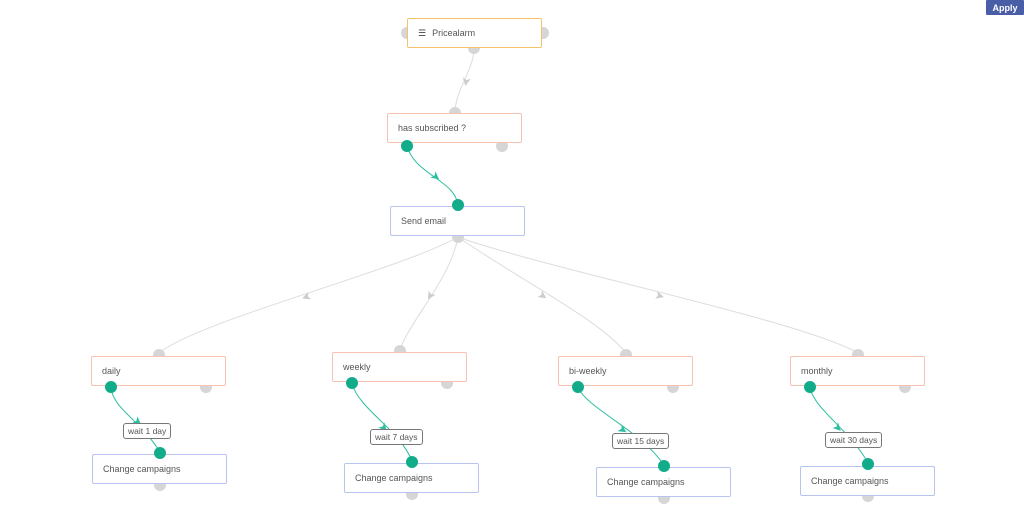 This screenshot has width=1024, height=512. Describe the element at coordinates (641, 441) in the screenshot. I see `wait-label: wait 15 days` at that location.